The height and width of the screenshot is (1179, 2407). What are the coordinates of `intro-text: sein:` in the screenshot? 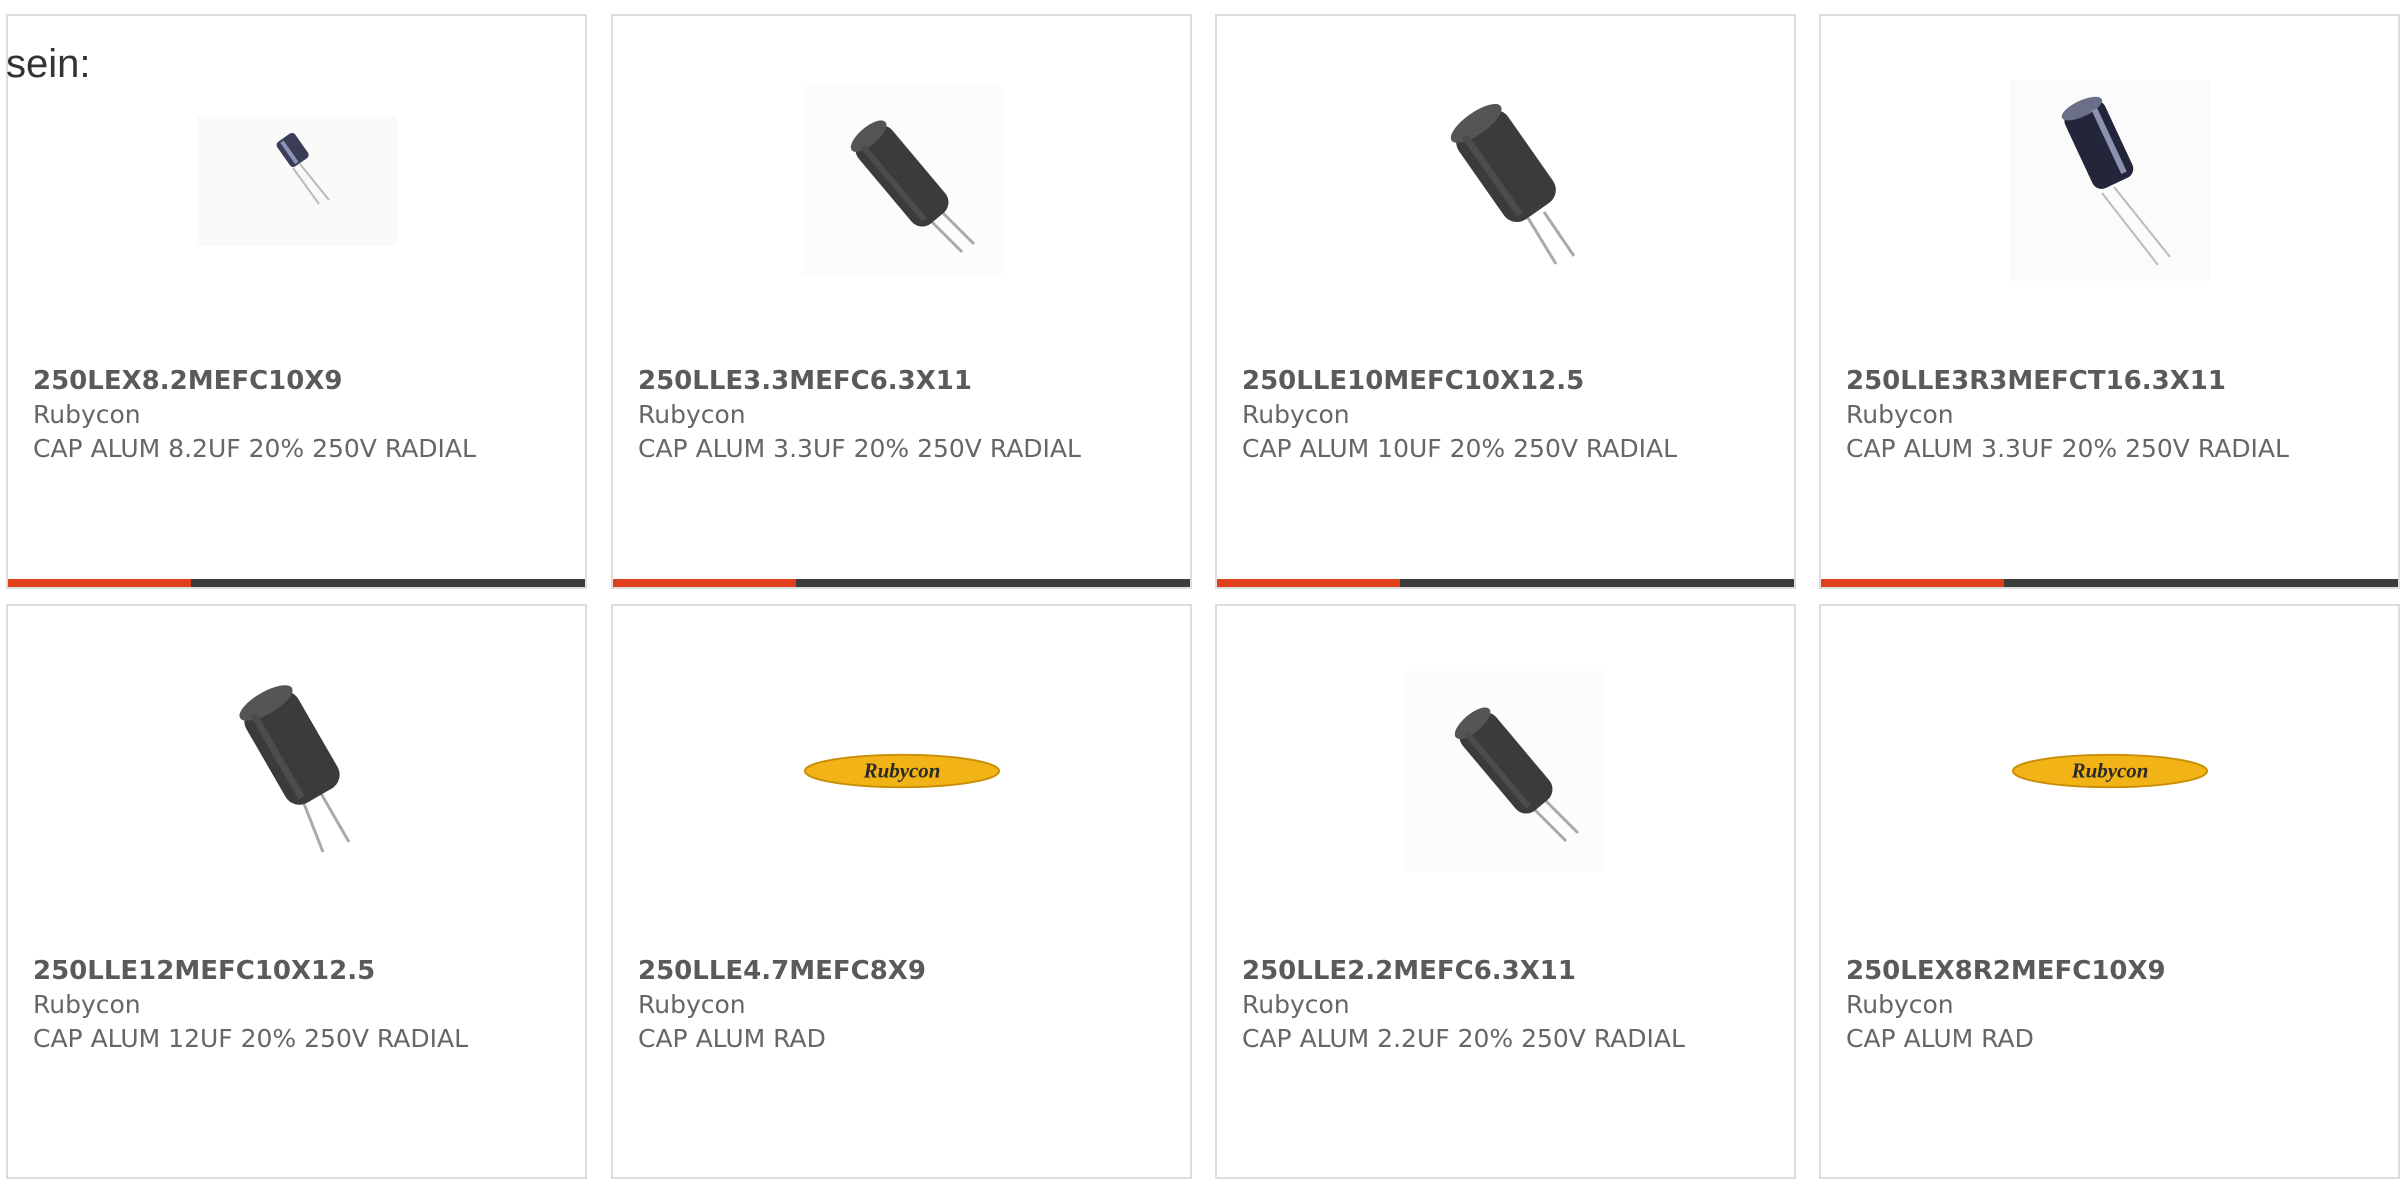 It's located at (48, 64).